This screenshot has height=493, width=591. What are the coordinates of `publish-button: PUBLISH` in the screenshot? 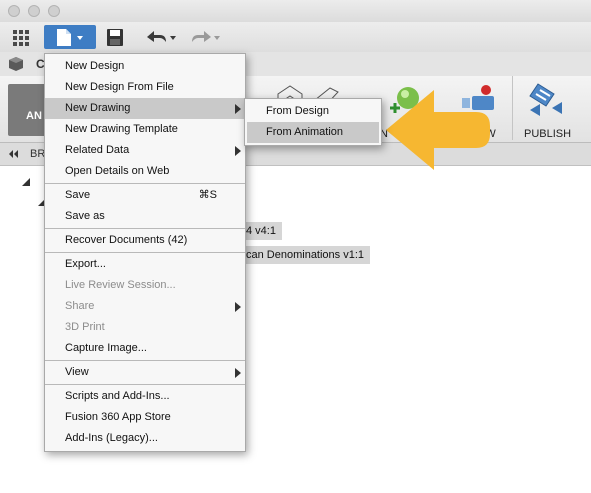 It's located at (546, 110).